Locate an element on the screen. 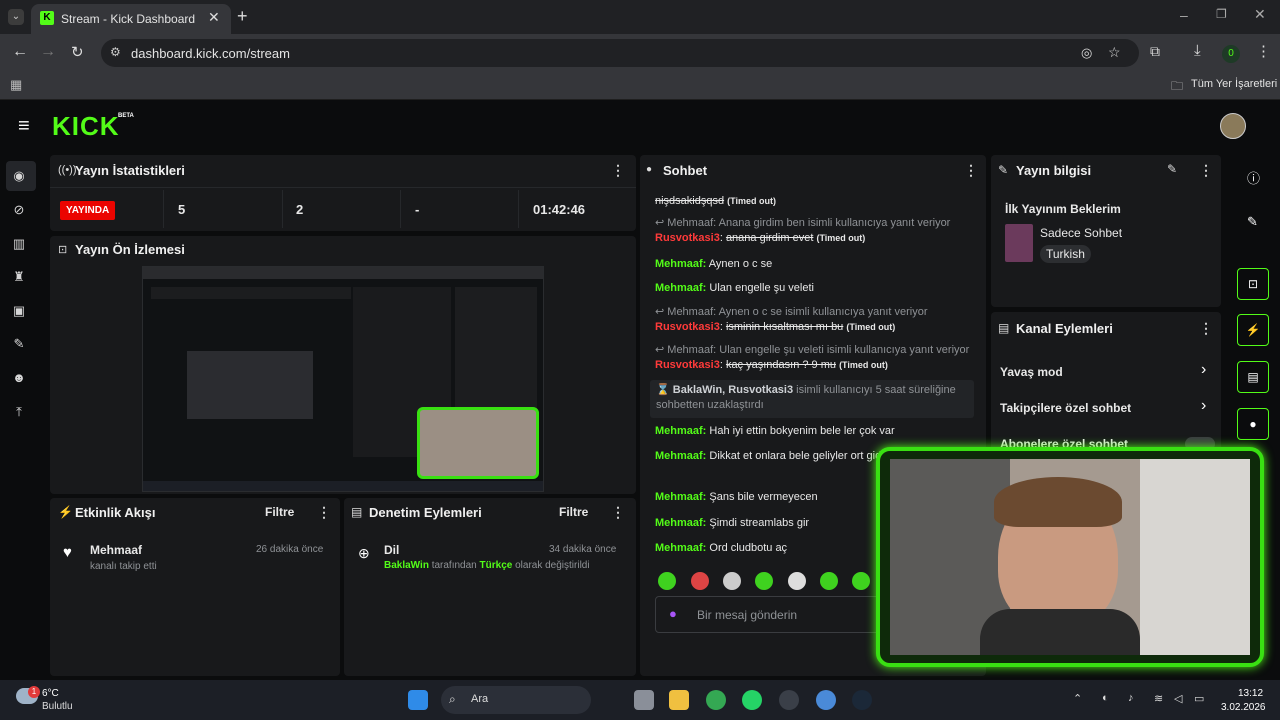 The width and height of the screenshot is (1280, 720). broadcast-icon: ((•)) is located at coordinates (67, 170).